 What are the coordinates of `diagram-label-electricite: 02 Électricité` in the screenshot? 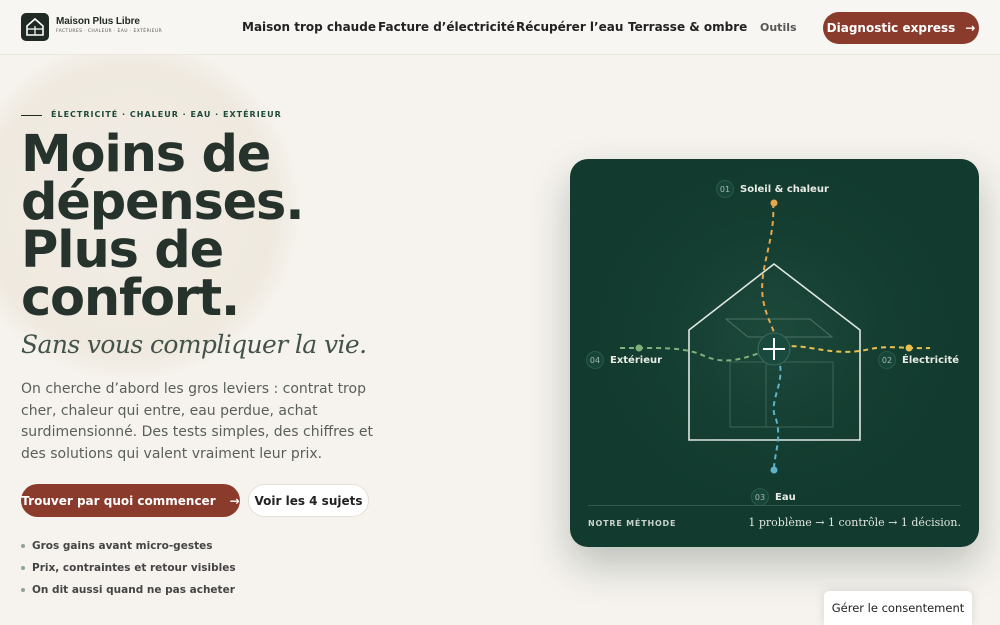 It's located at (918, 360).